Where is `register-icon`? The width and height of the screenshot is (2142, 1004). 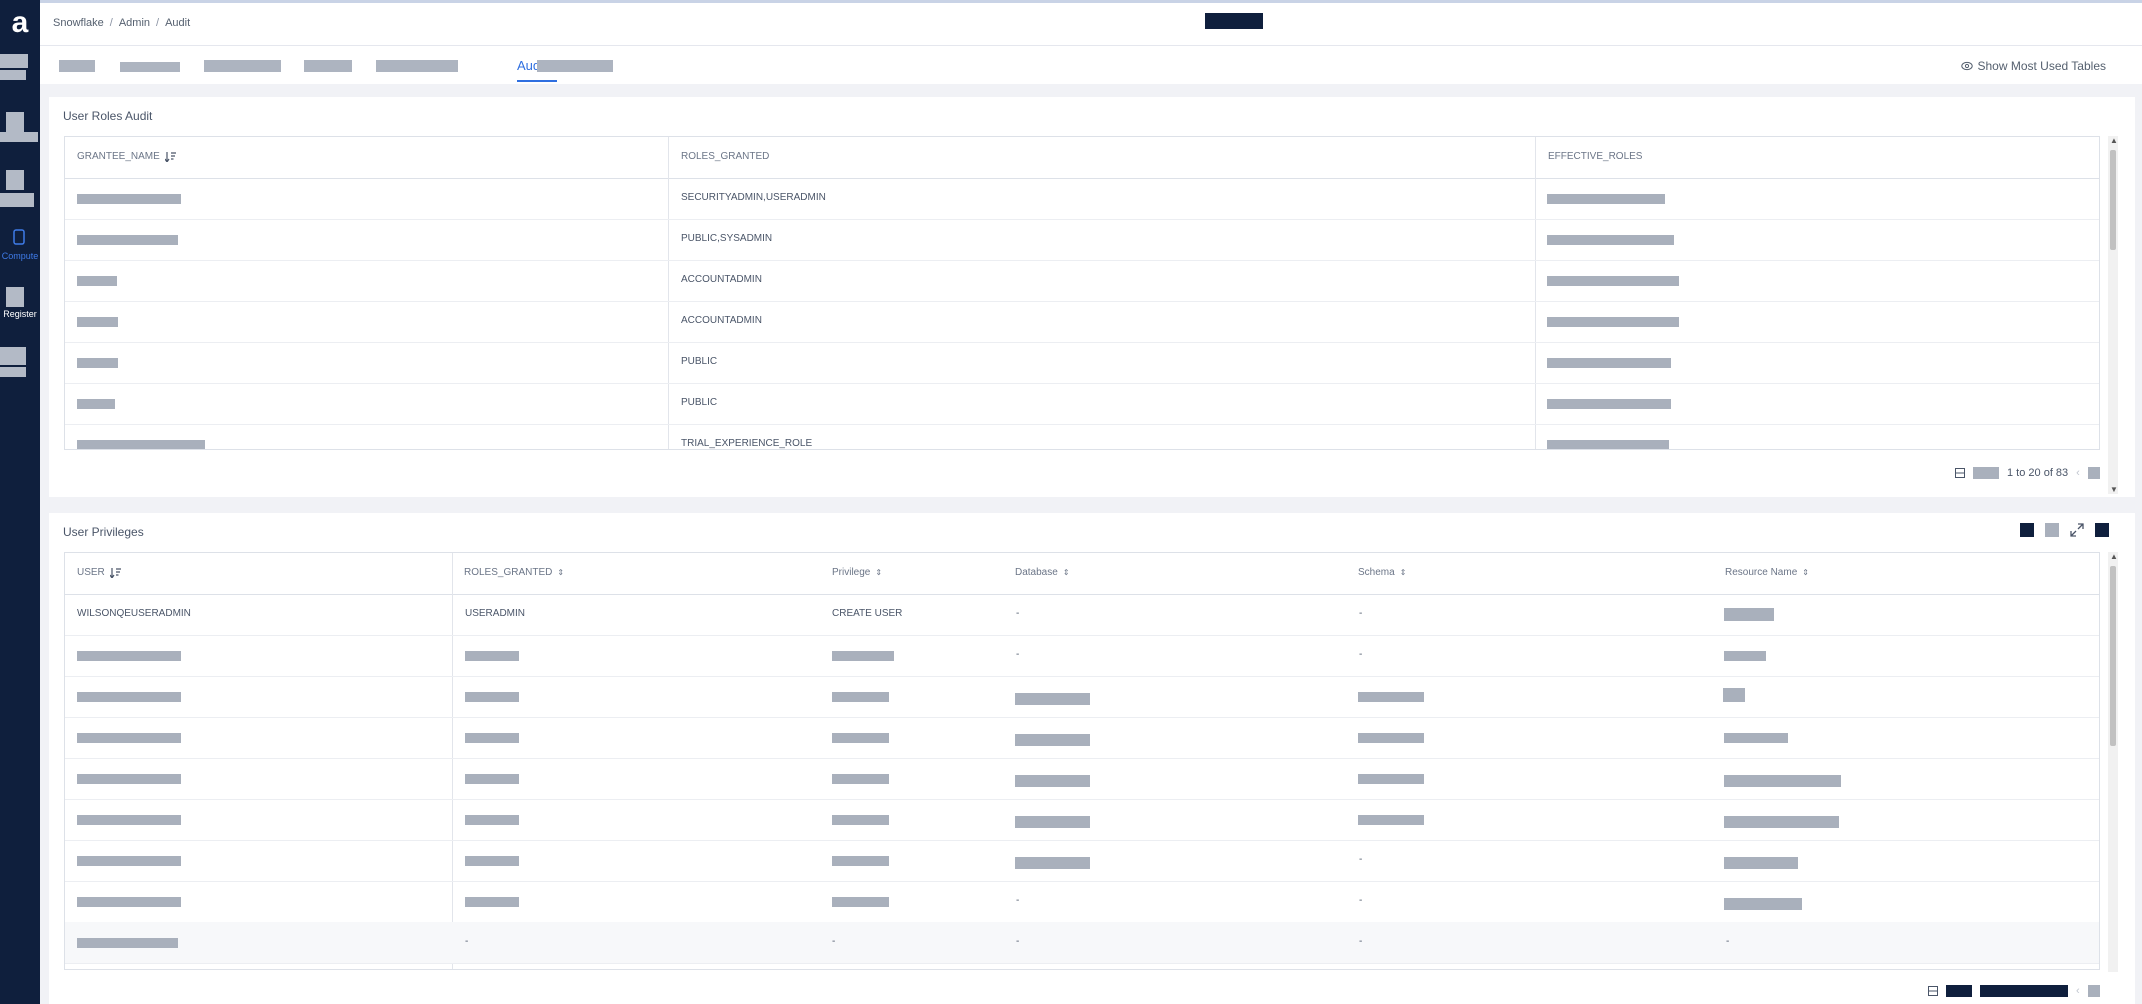 register-icon is located at coordinates (15, 297).